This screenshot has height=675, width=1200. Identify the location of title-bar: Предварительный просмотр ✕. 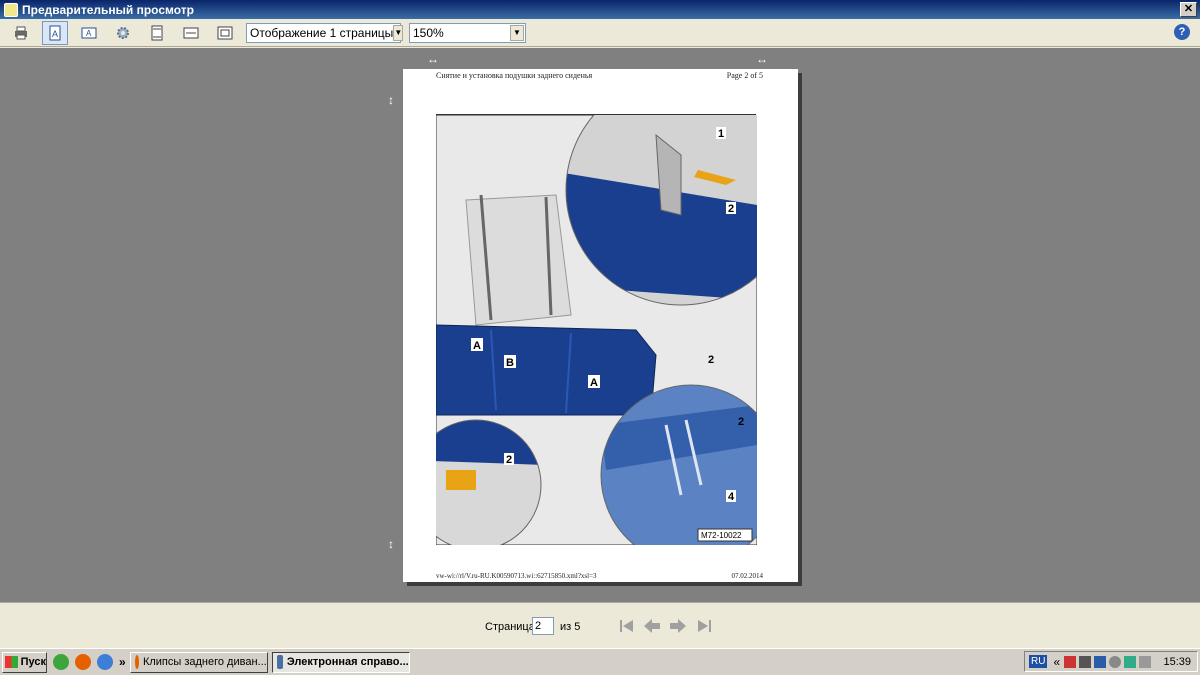
(600, 9).